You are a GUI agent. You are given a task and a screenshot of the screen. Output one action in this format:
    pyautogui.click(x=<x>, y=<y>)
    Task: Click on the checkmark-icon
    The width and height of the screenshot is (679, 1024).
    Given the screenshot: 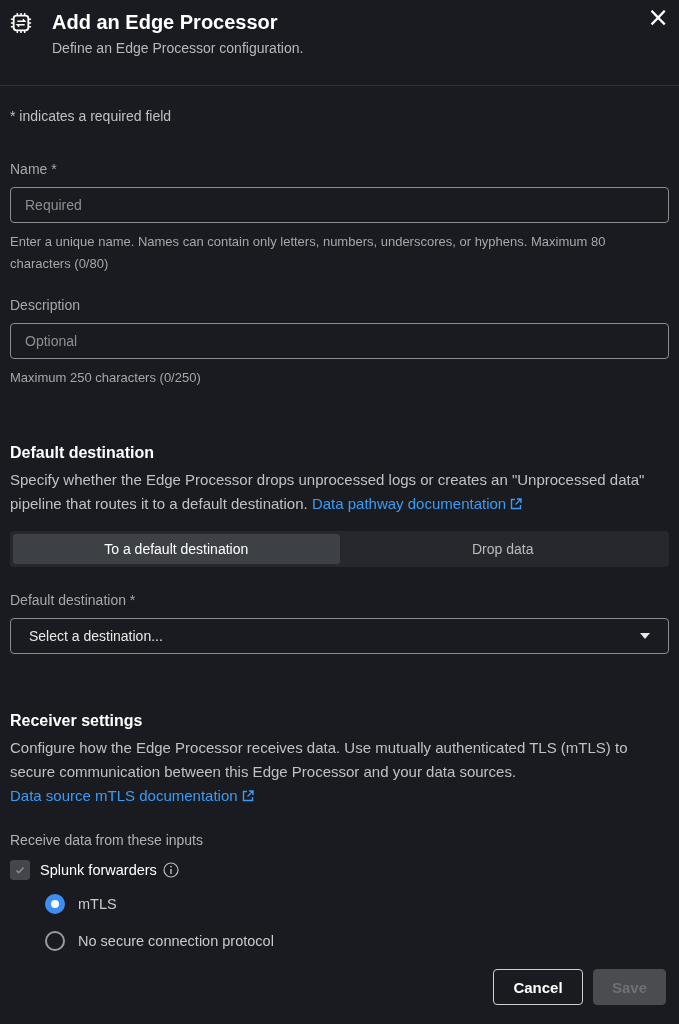 What is the action you would take?
    pyautogui.click(x=20, y=870)
    